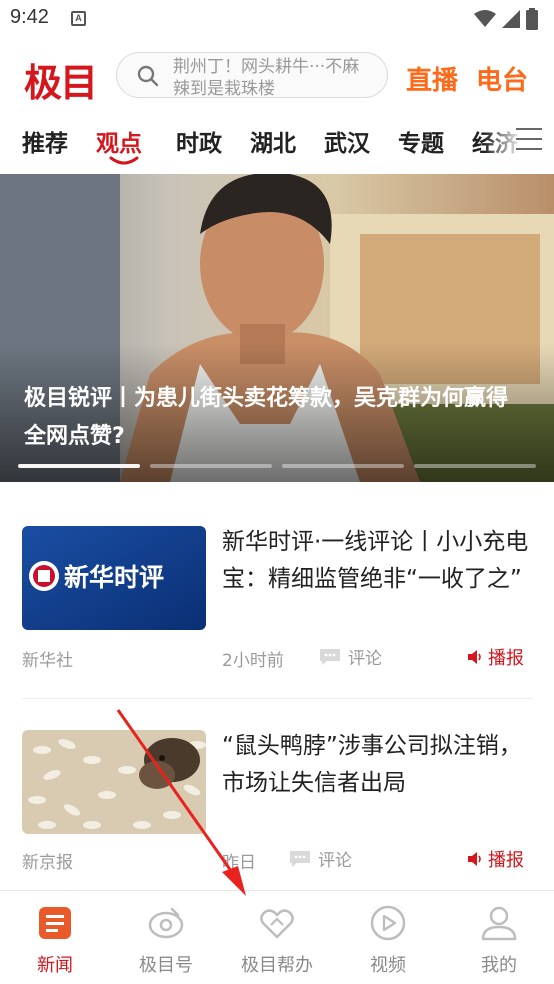  What do you see at coordinates (114, 782) in the screenshot?
I see `article-thumbnail` at bounding box center [114, 782].